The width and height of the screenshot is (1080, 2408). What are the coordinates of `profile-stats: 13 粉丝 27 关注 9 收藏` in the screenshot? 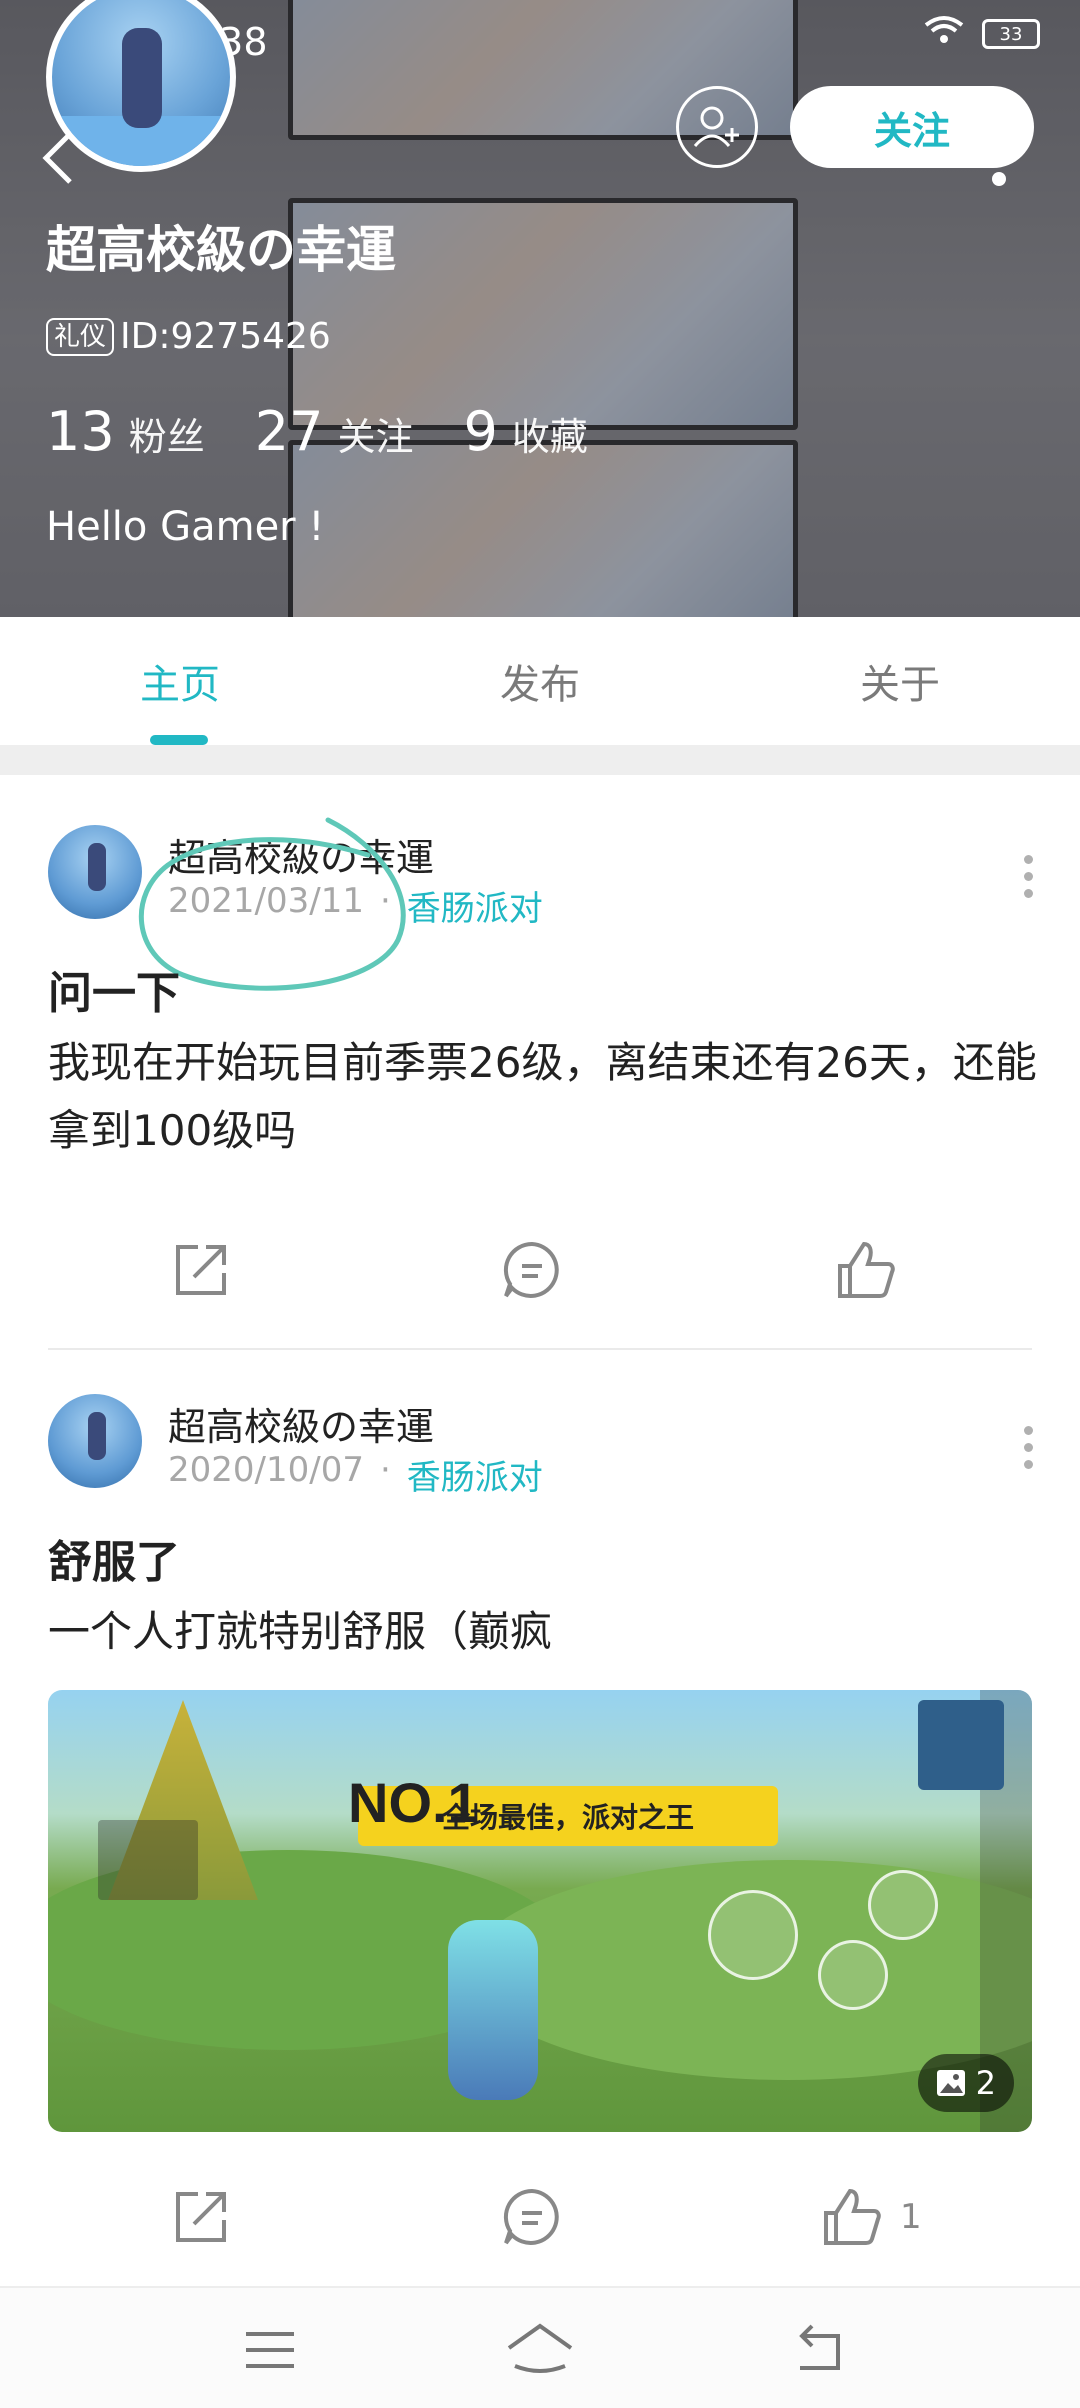 It's located at (317, 431).